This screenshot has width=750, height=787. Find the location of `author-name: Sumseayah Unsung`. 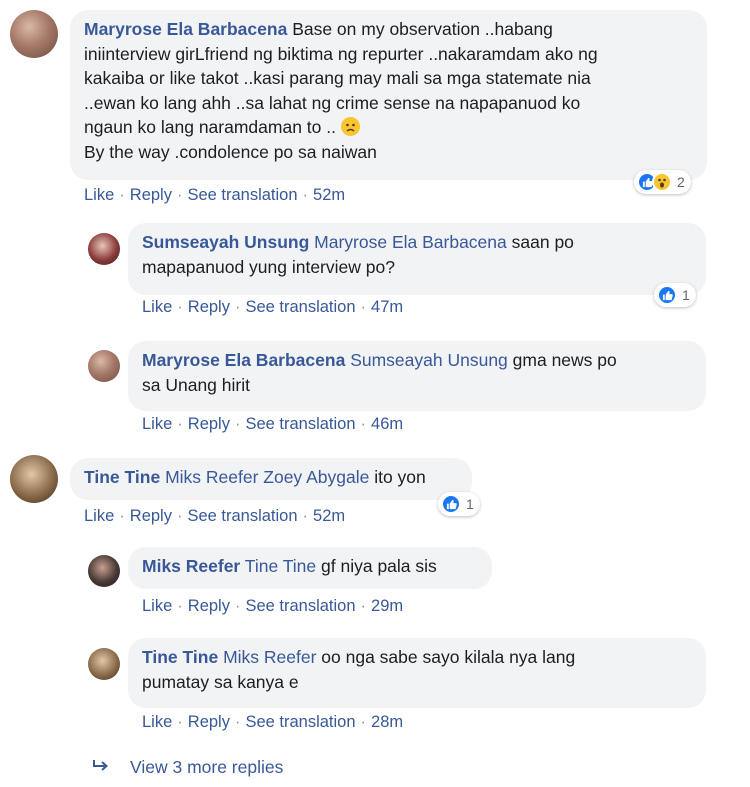

author-name: Sumseayah Unsung is located at coordinates (225, 242).